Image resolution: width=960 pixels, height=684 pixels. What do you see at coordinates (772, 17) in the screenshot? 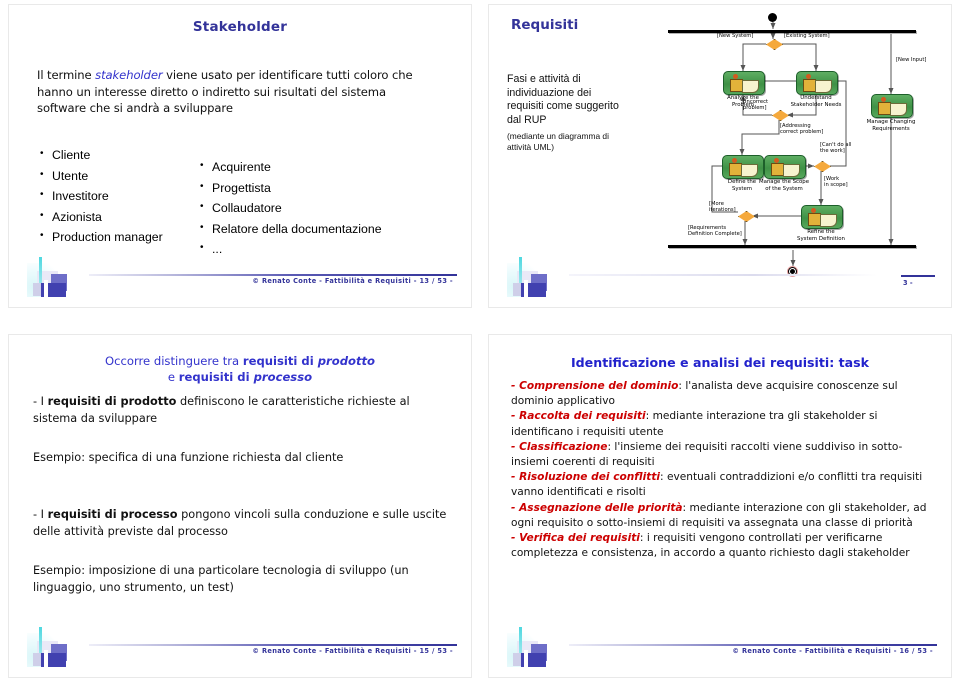
I see `start-node` at bounding box center [772, 17].